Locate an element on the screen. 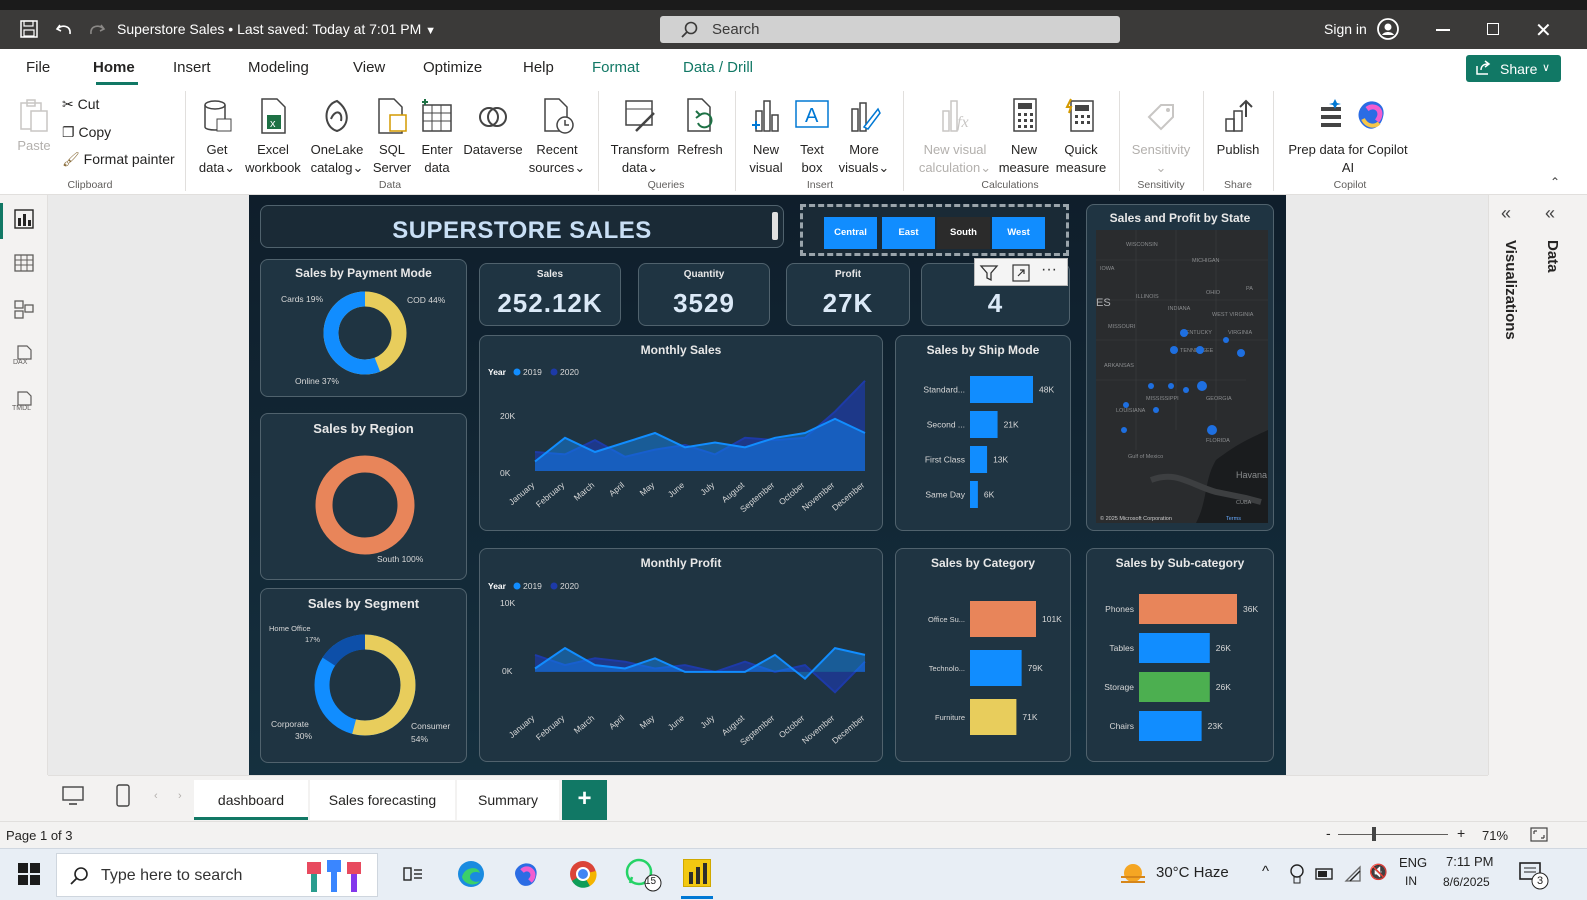  slicer-west: West is located at coordinates (1018, 233).